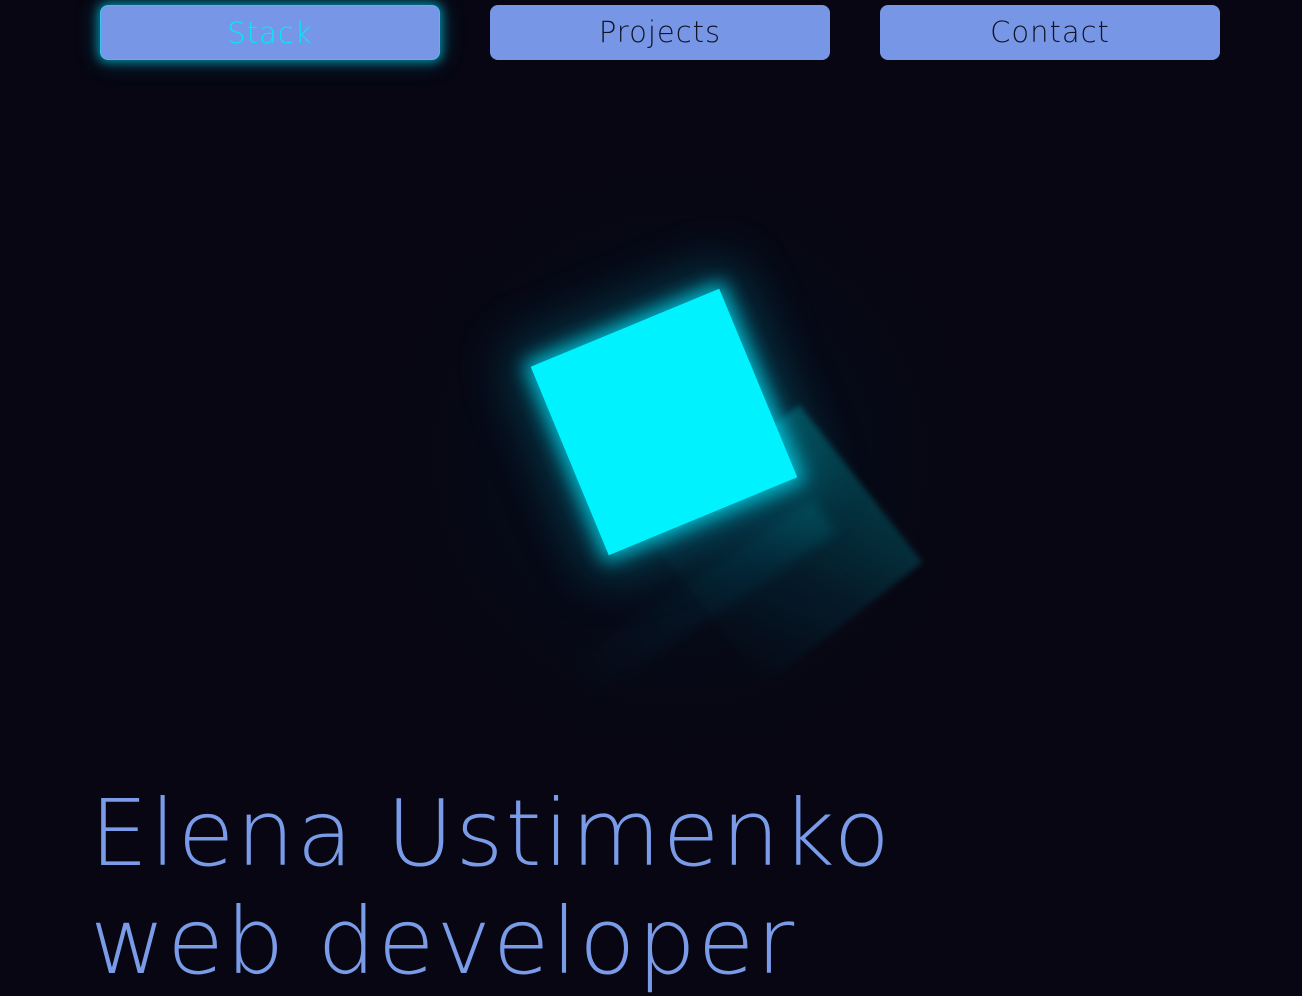  I want to click on stack-nav-button: Stack, so click(270, 32).